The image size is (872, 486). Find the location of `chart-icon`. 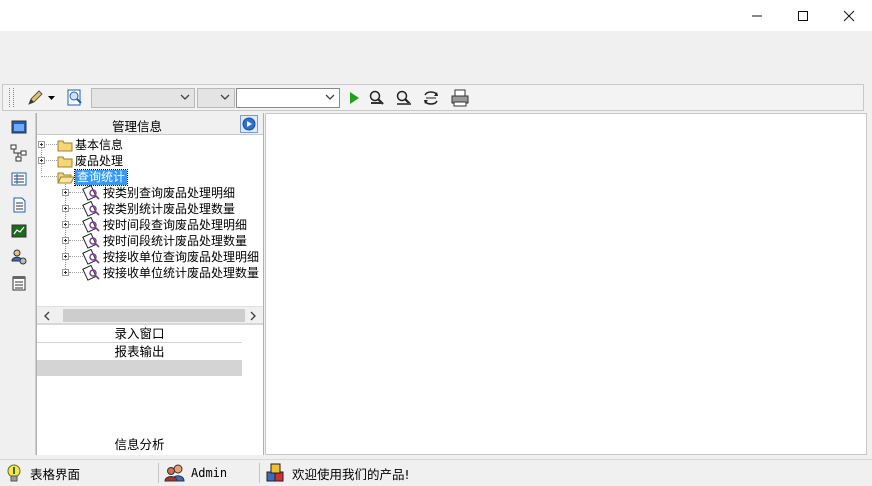

chart-icon is located at coordinates (19, 231).